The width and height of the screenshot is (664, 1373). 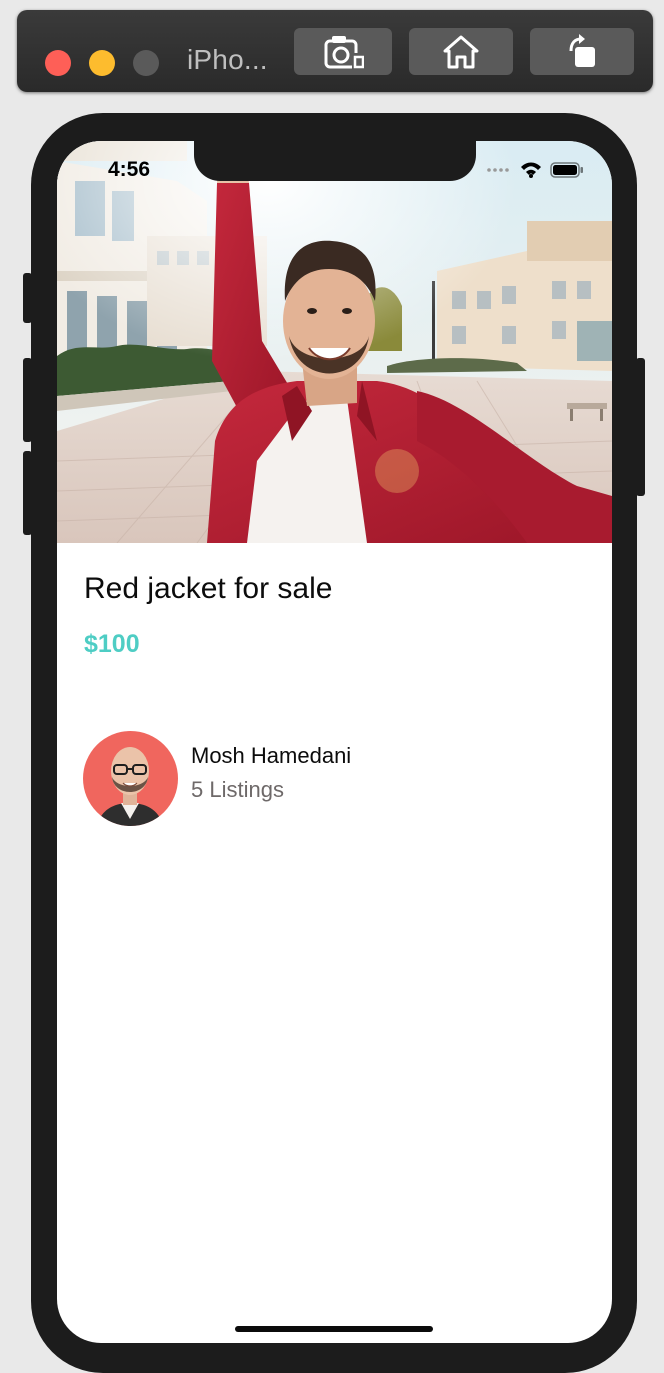 What do you see at coordinates (566, 169) in the screenshot?
I see `battery-icon` at bounding box center [566, 169].